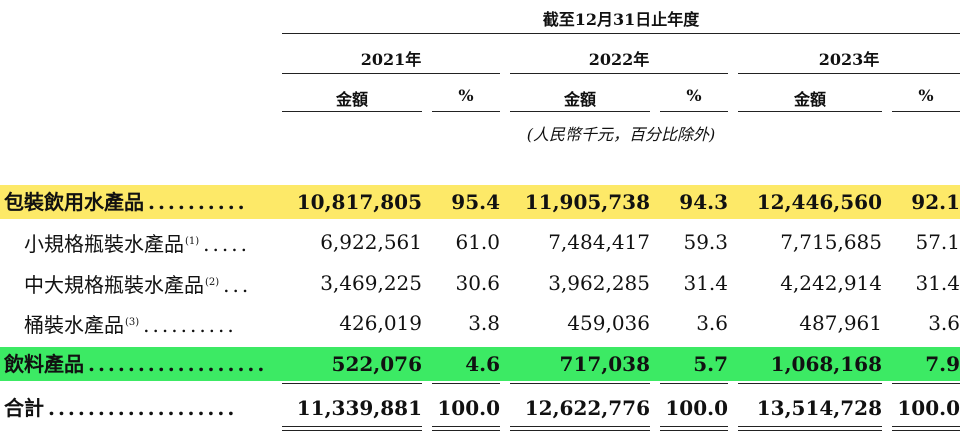  Describe the element at coordinates (619, 73) in the screenshot. I see `year-2022-rule` at that location.